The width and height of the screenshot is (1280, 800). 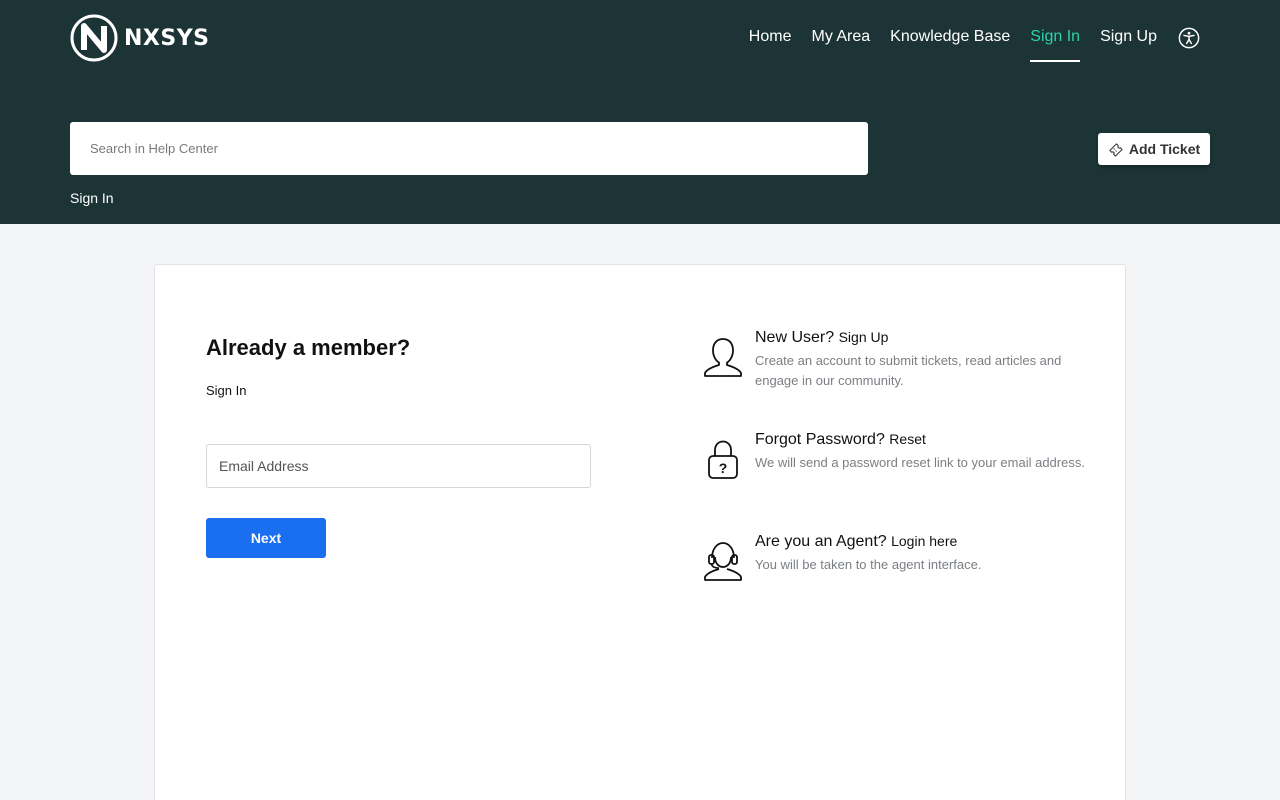 I want to click on accessibility-icon, so click(x=1189, y=38).